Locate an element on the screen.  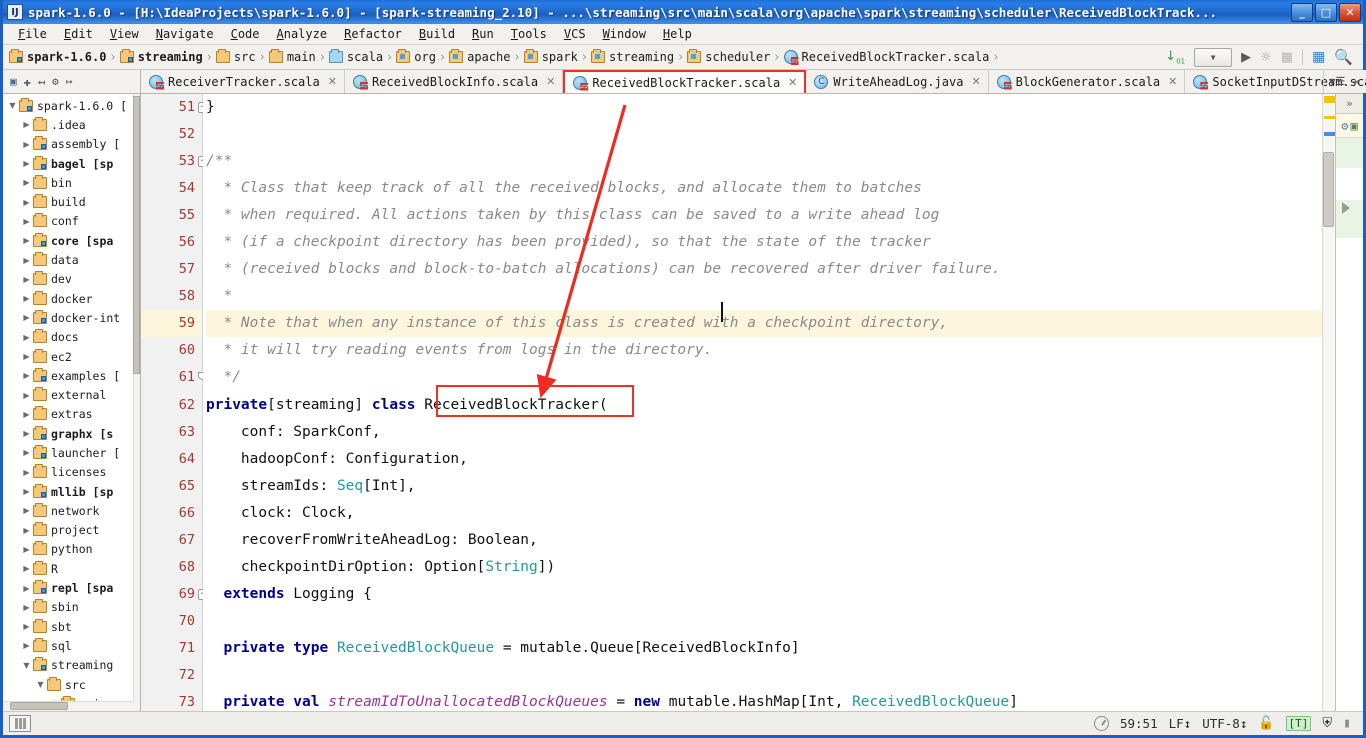
breadcrumb-item-spark: spark is located at coordinates (550, 56).